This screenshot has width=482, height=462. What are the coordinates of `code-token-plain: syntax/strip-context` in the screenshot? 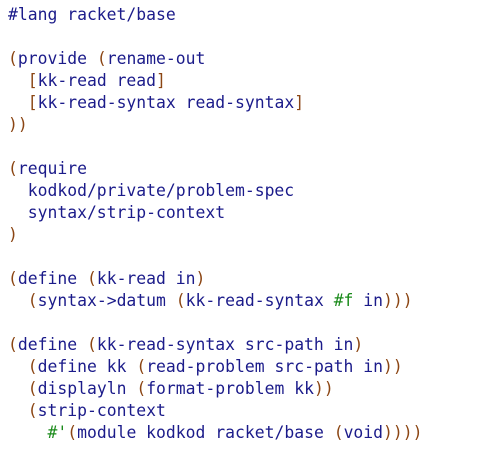 It's located at (117, 212).